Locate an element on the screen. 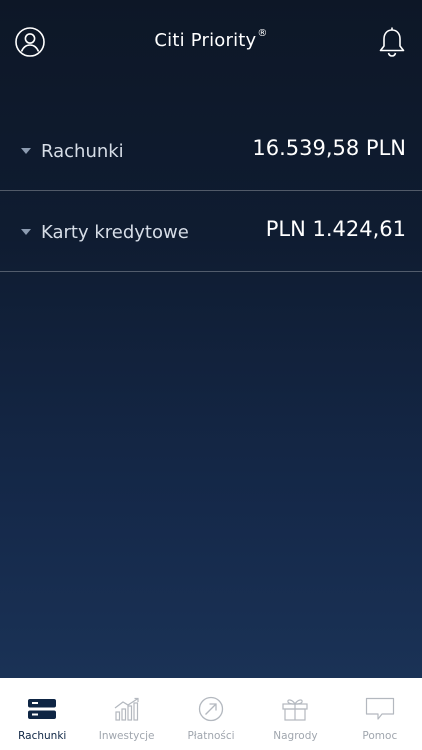  notifications-button is located at coordinates (392, 42).